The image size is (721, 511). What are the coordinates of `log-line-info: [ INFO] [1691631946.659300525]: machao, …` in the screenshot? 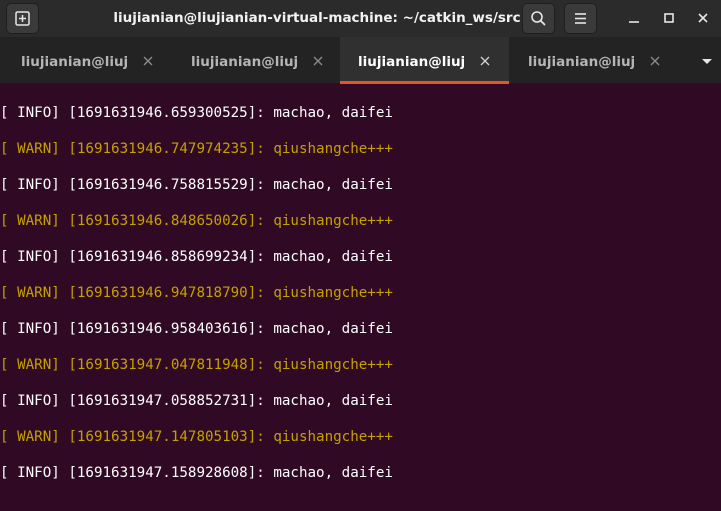 It's located at (196, 113).